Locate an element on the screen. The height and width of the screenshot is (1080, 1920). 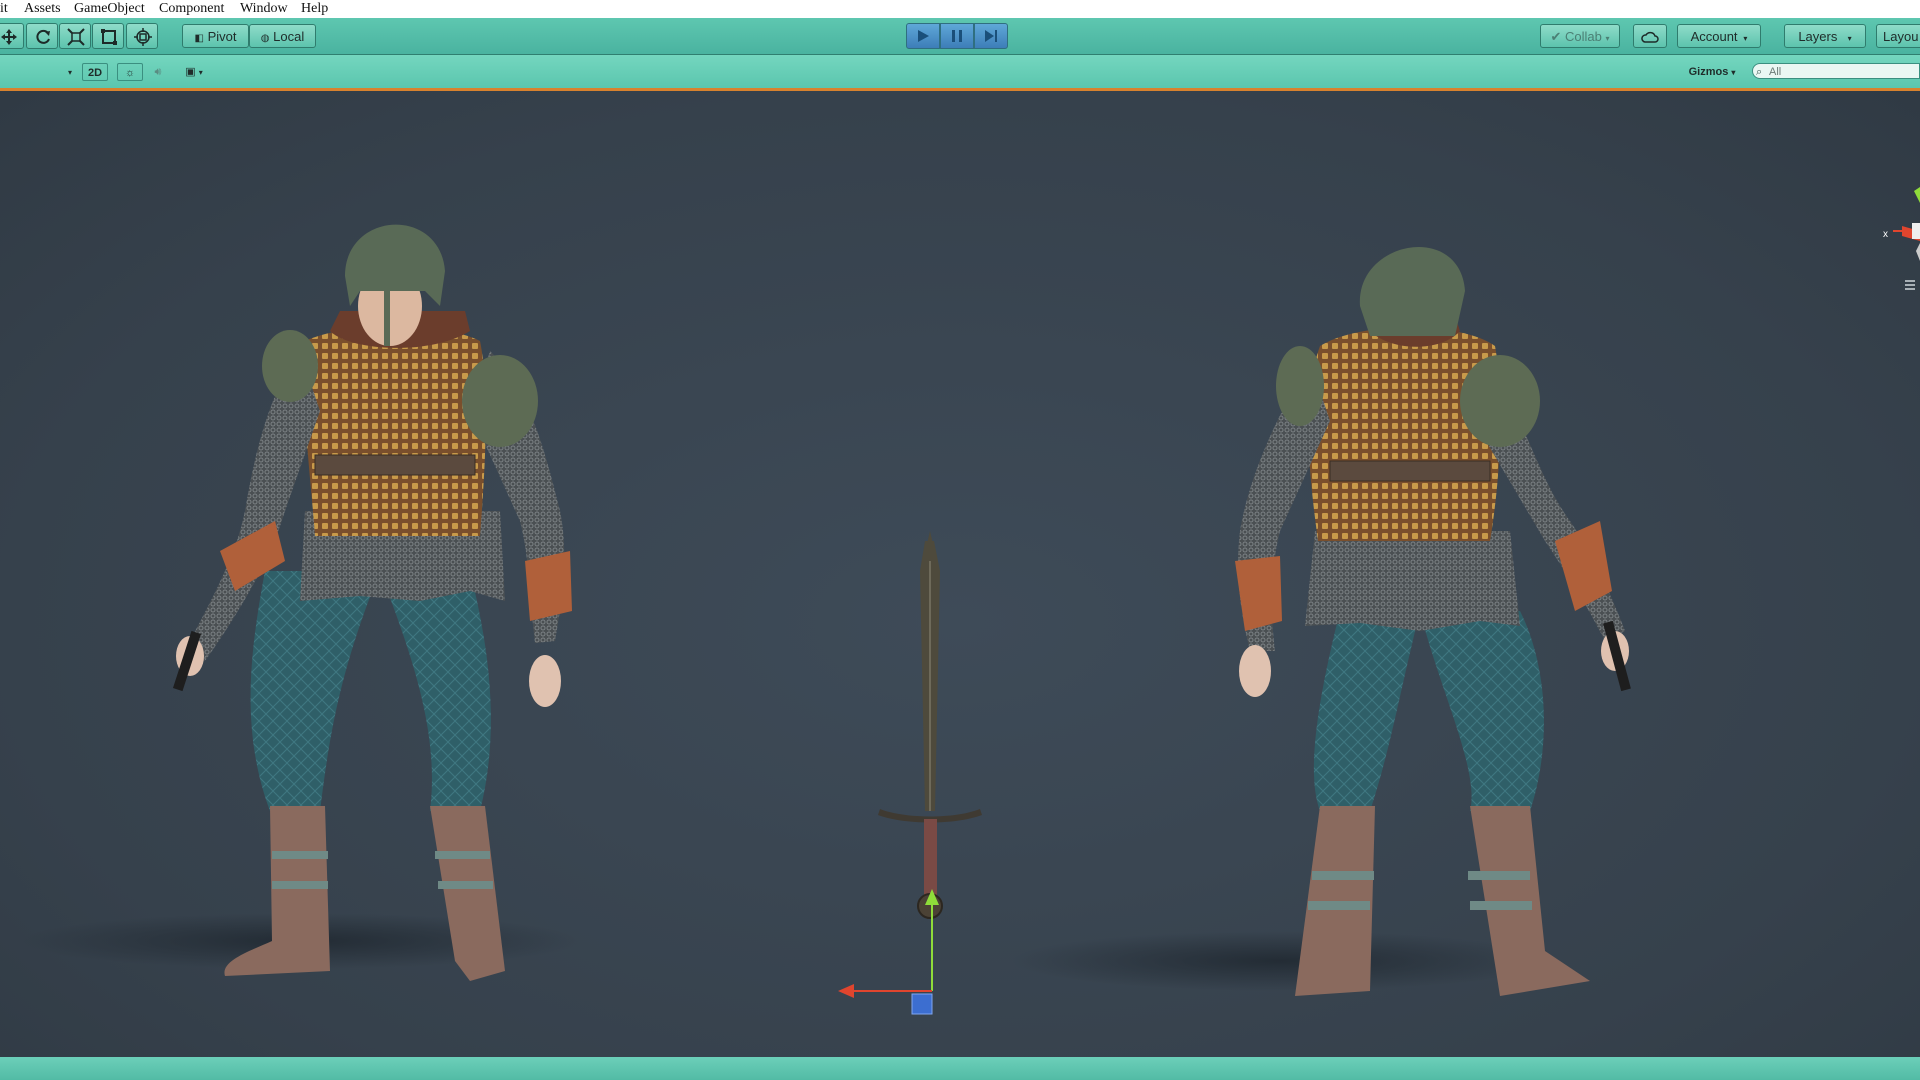
scene-toolbar: ▾ 2D ☼ 🔊︎ ▣ ▾ Gizmos ▾ ⌕ All is located at coordinates (960, 73).